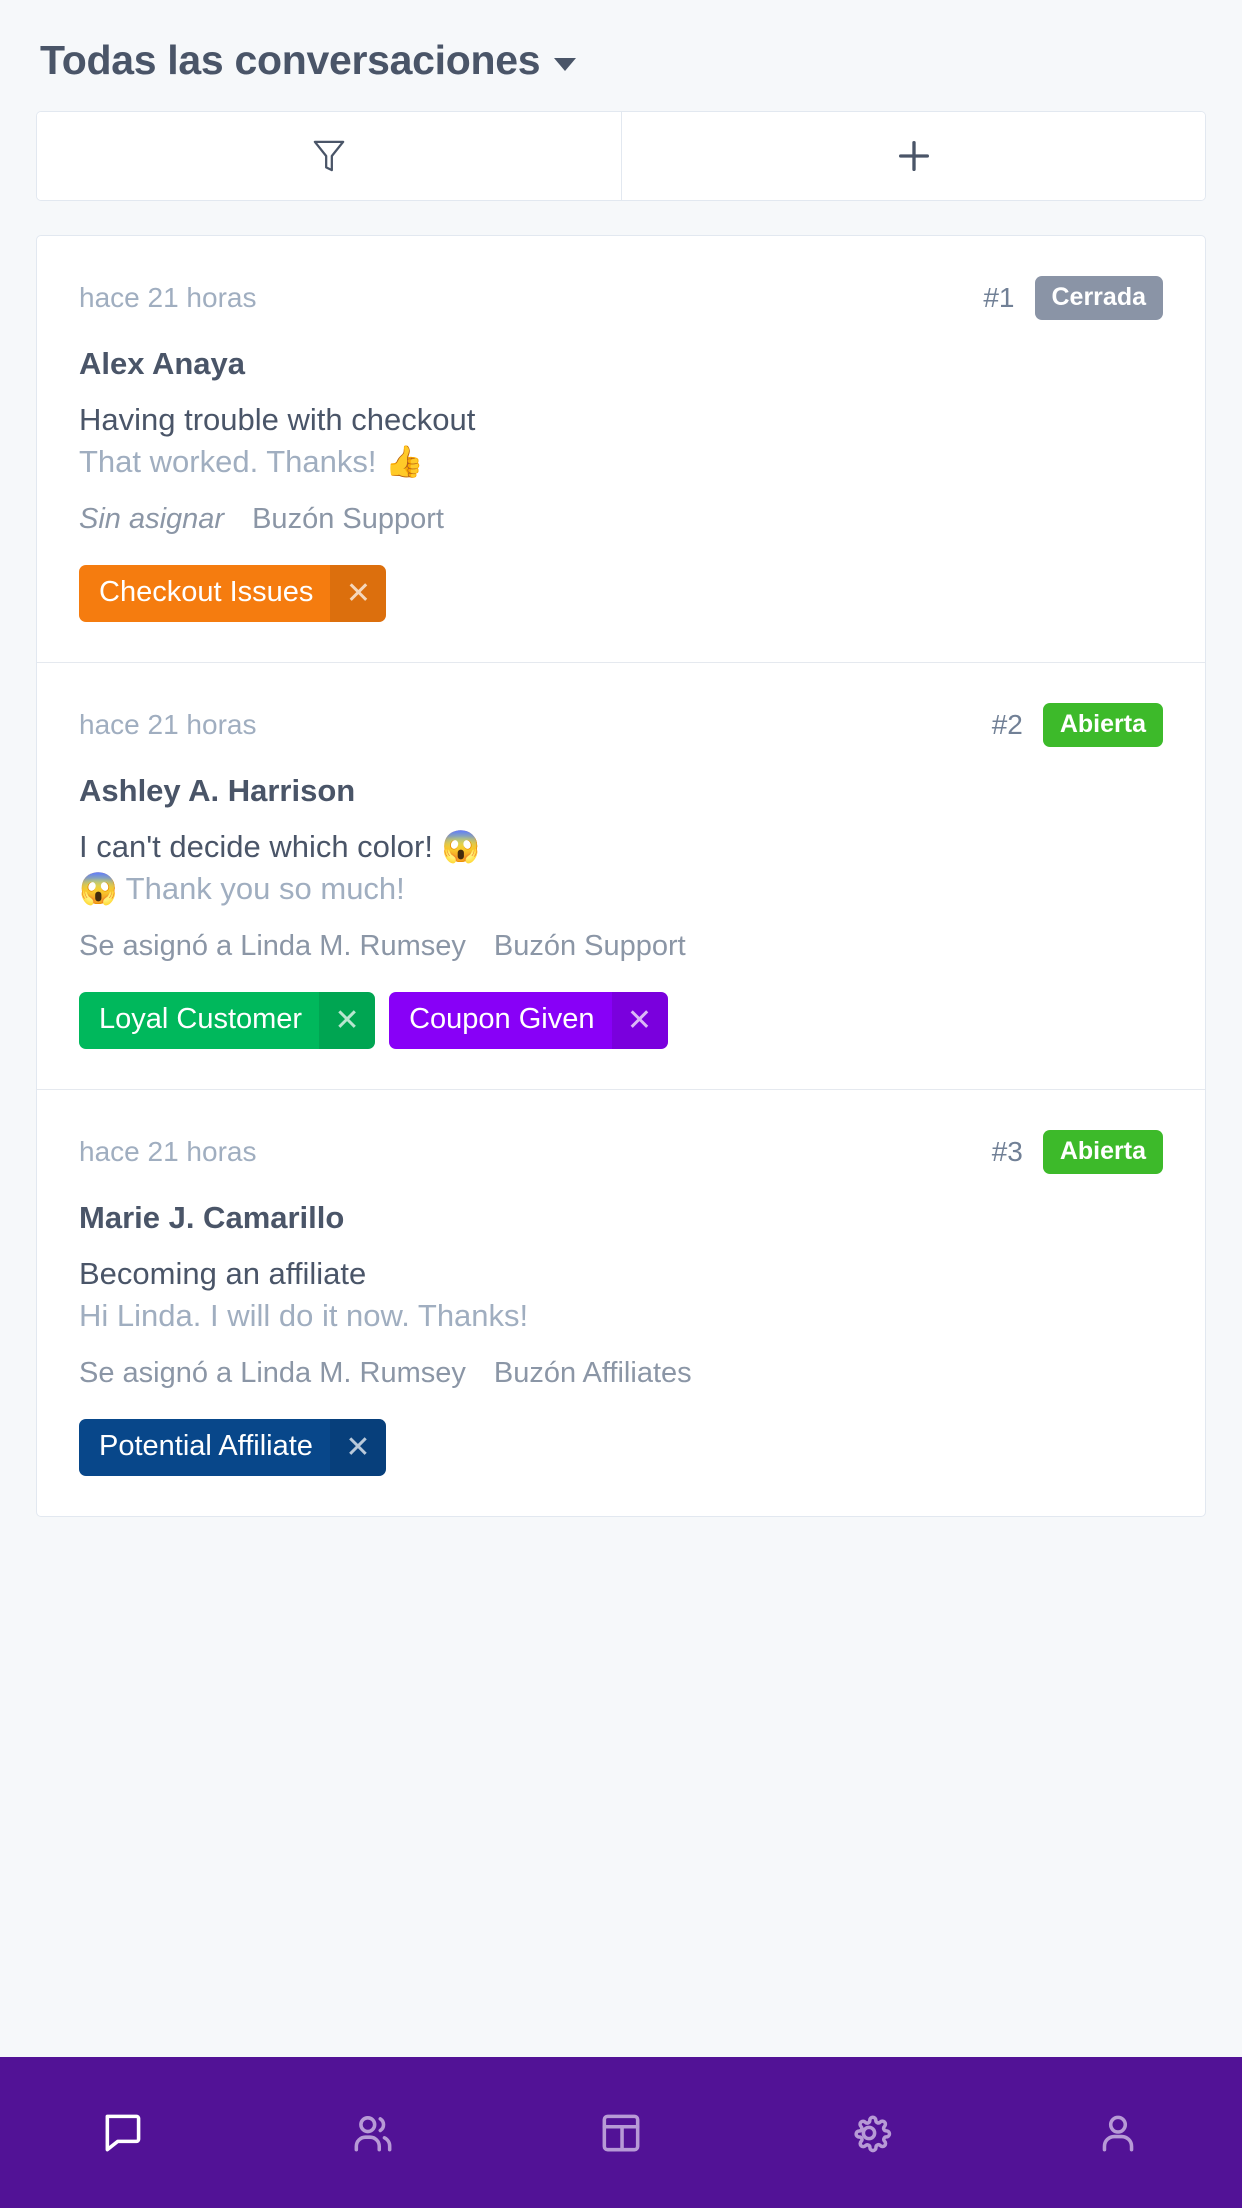  I want to click on tag-row: Potential Affiliate ✕, so click(621, 1448).